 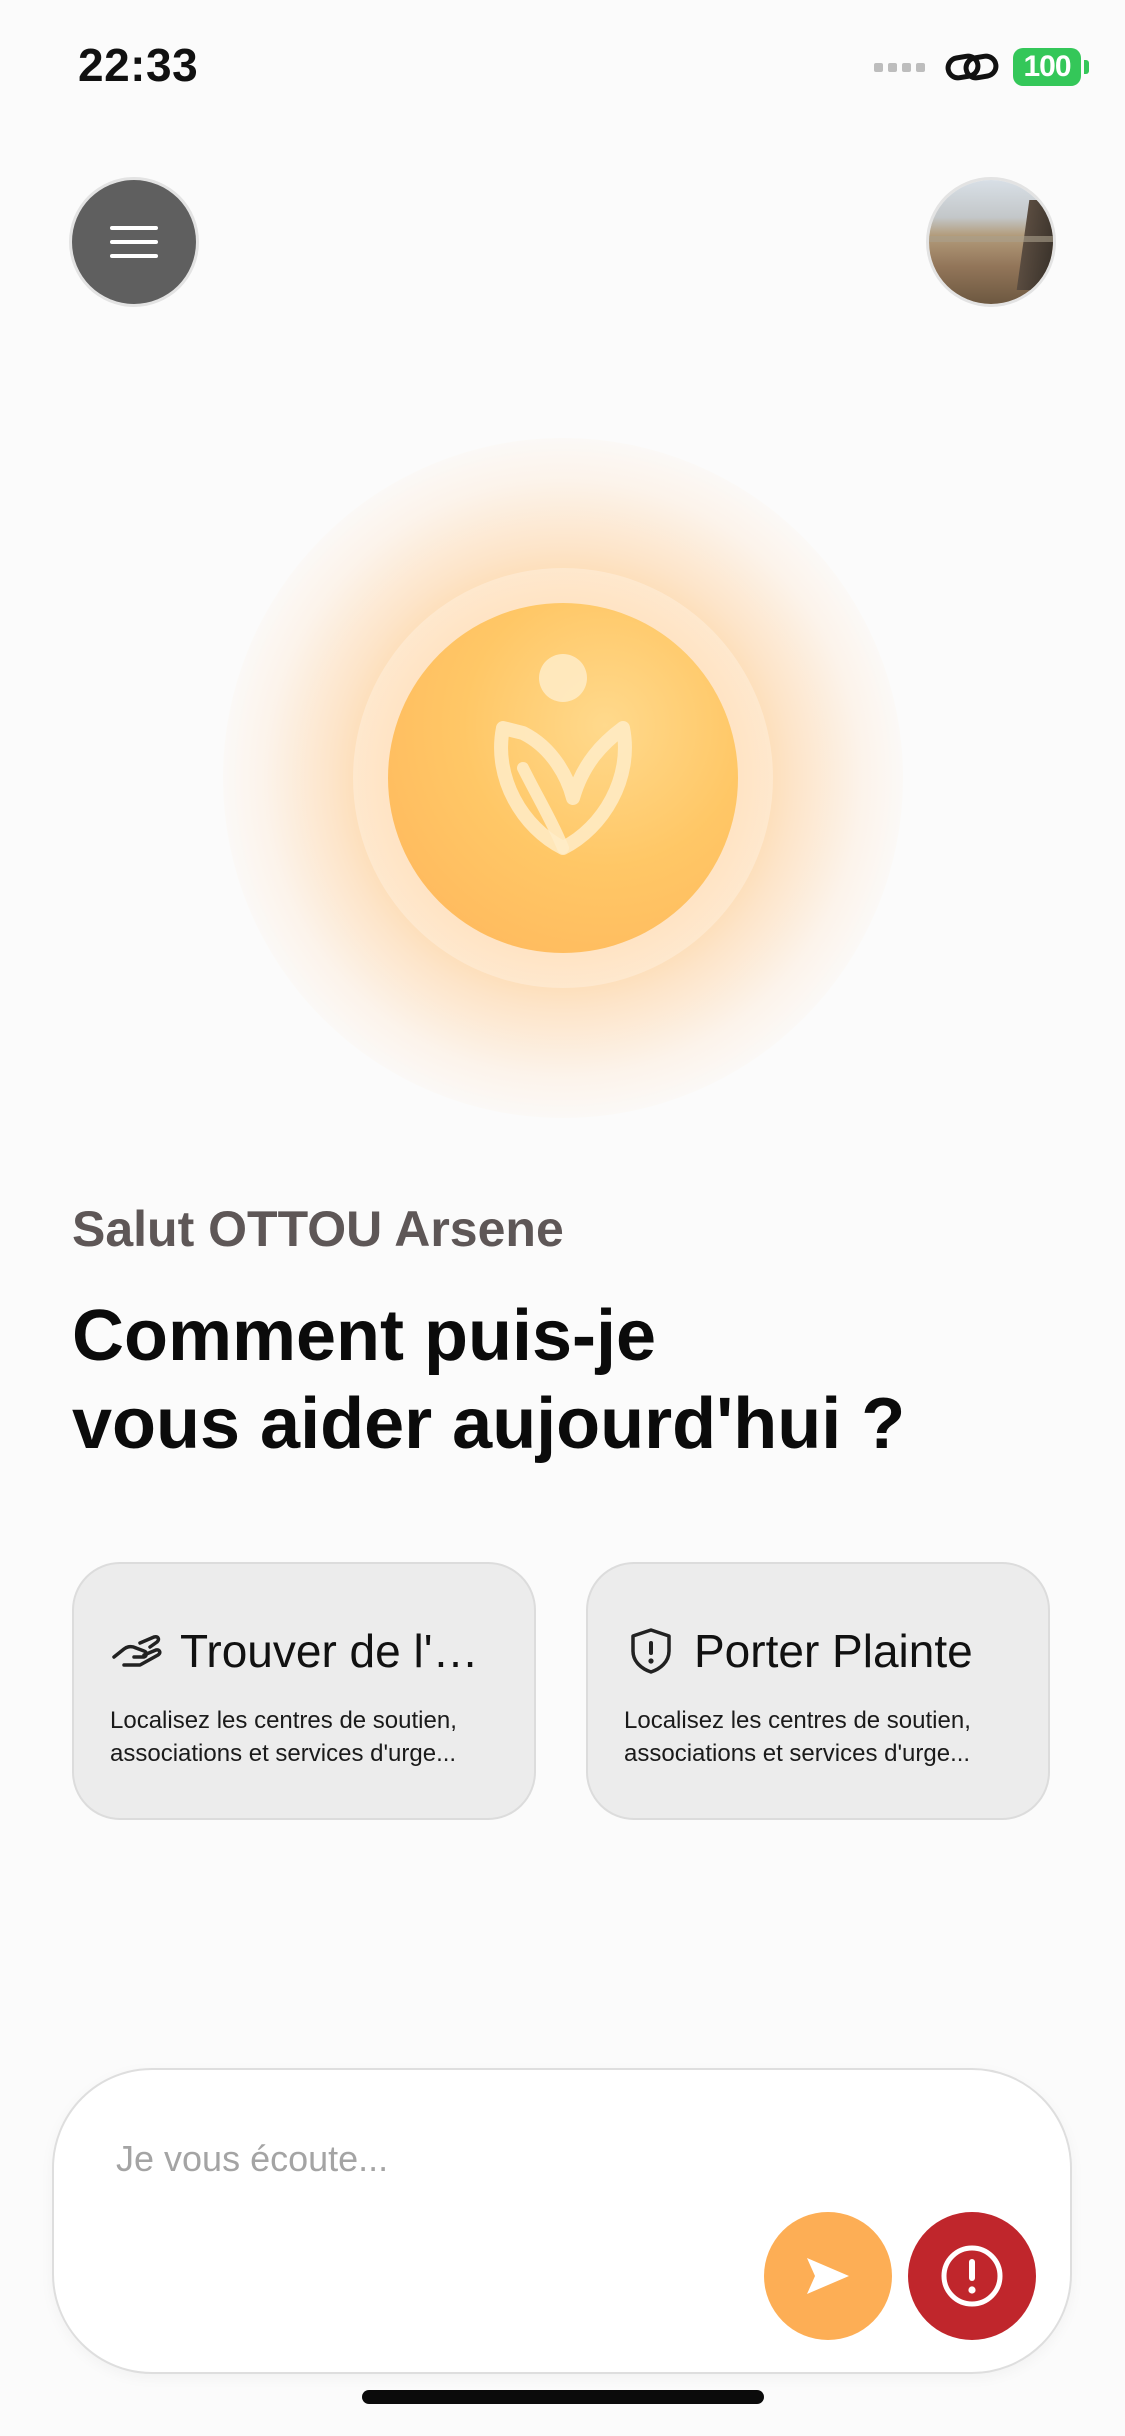 What do you see at coordinates (991, 242) in the screenshot?
I see `profile-avatar` at bounding box center [991, 242].